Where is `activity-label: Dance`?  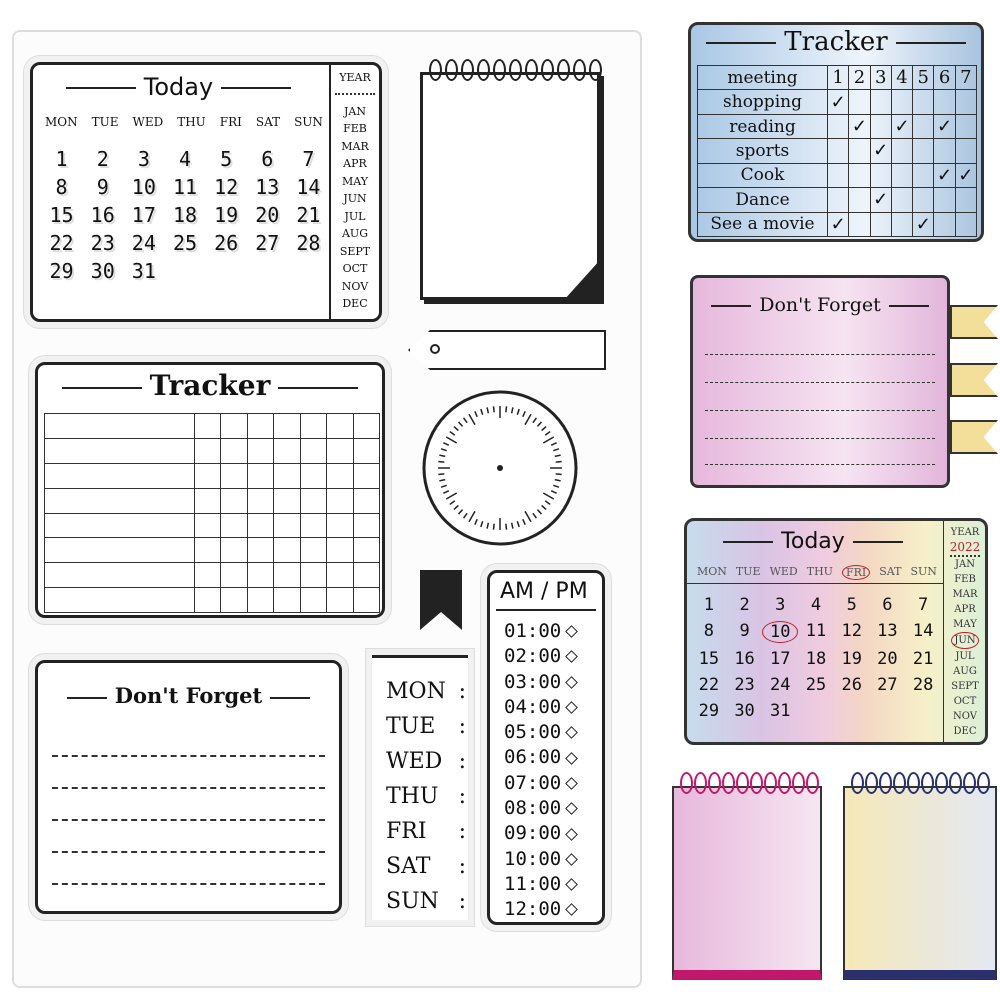
activity-label: Dance is located at coordinates (762, 200).